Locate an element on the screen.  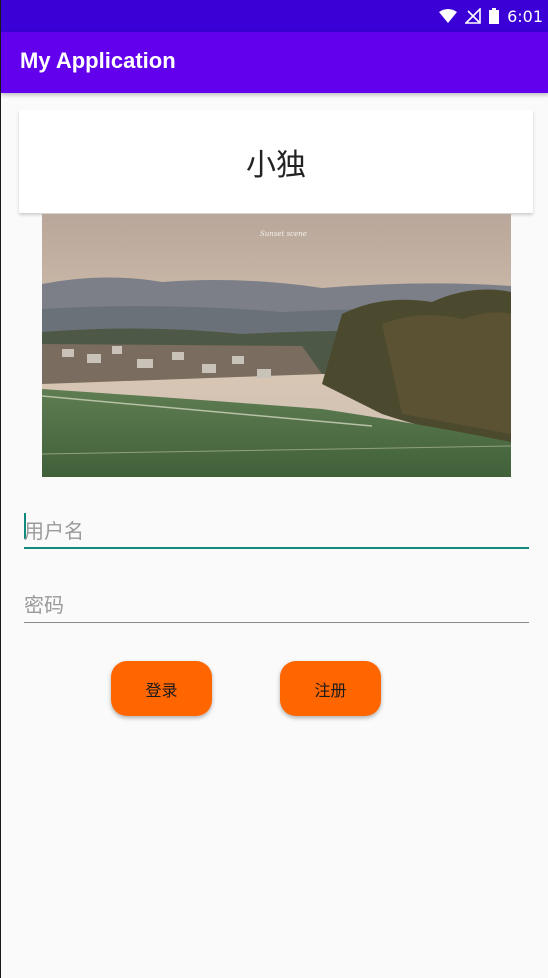
register-button-label: 注册 is located at coordinates (330, 690).